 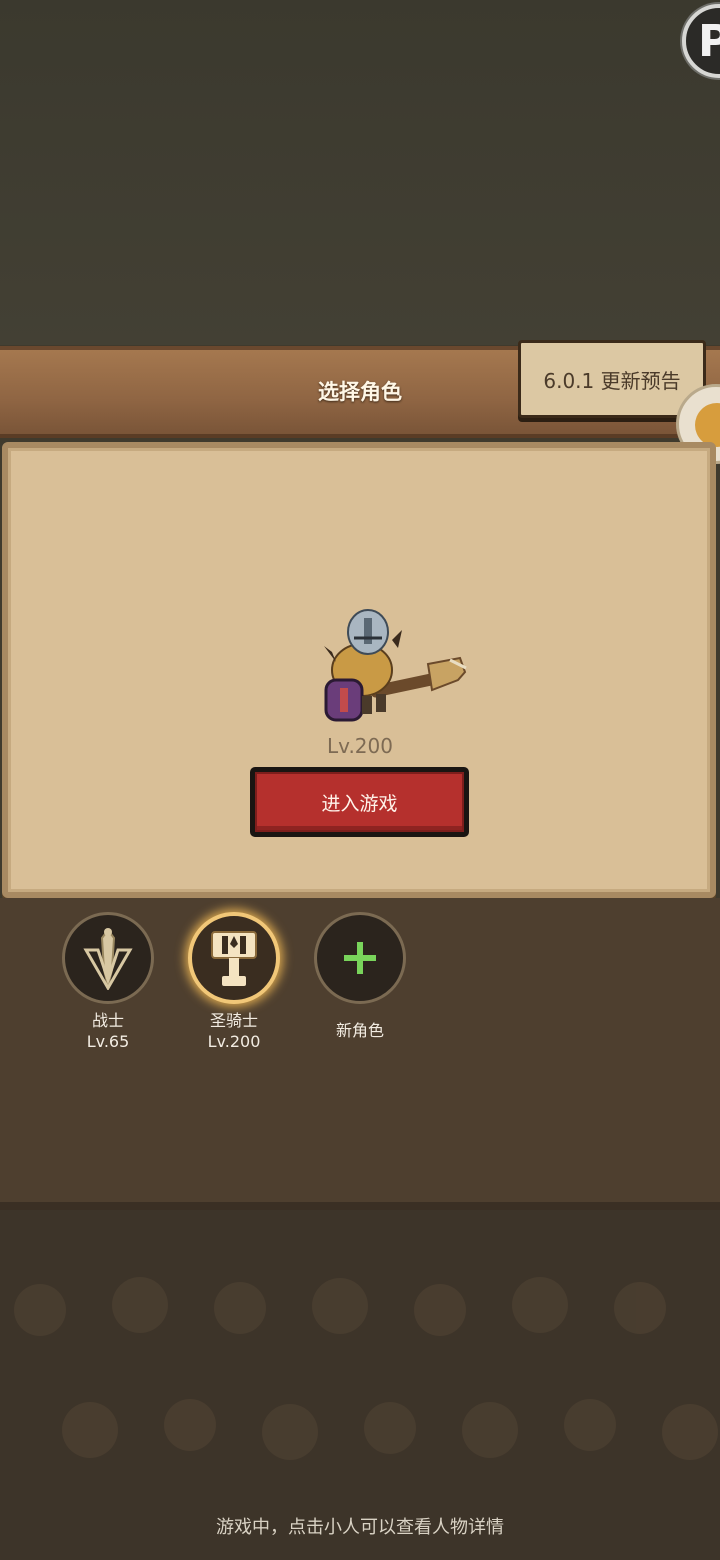 I want to click on enter-game-label: 进入游戏, so click(x=359, y=803).